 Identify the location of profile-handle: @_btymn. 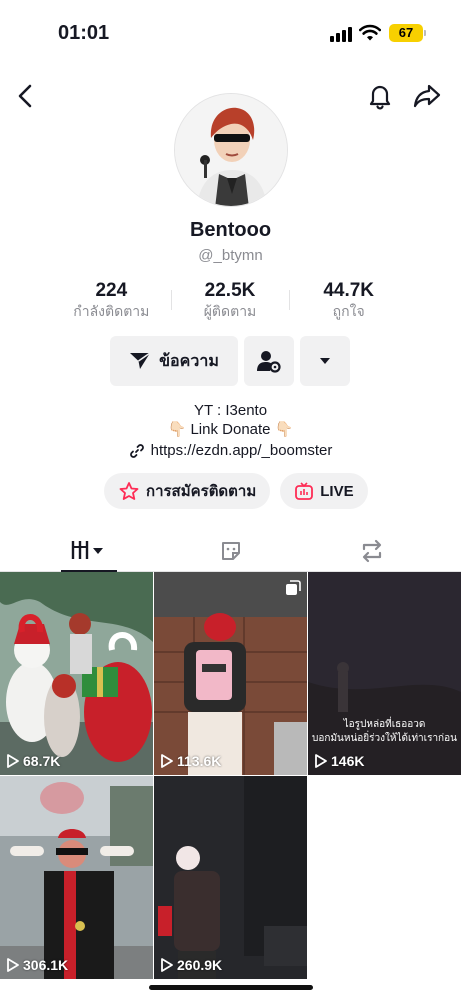
(230, 255).